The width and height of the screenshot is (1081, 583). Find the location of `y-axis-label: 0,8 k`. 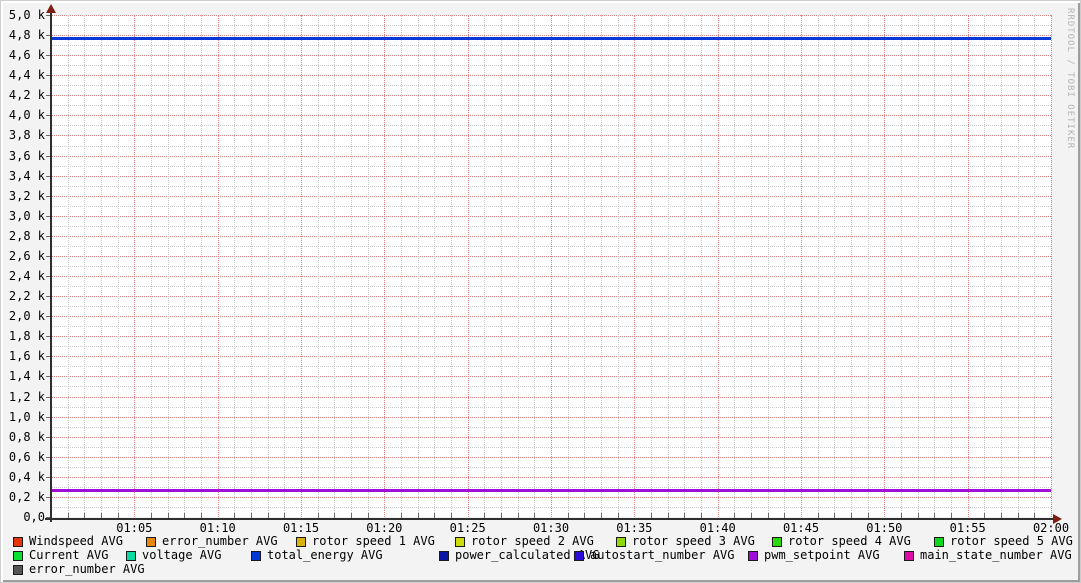

y-axis-label: 0,8 k is located at coordinates (26, 436).